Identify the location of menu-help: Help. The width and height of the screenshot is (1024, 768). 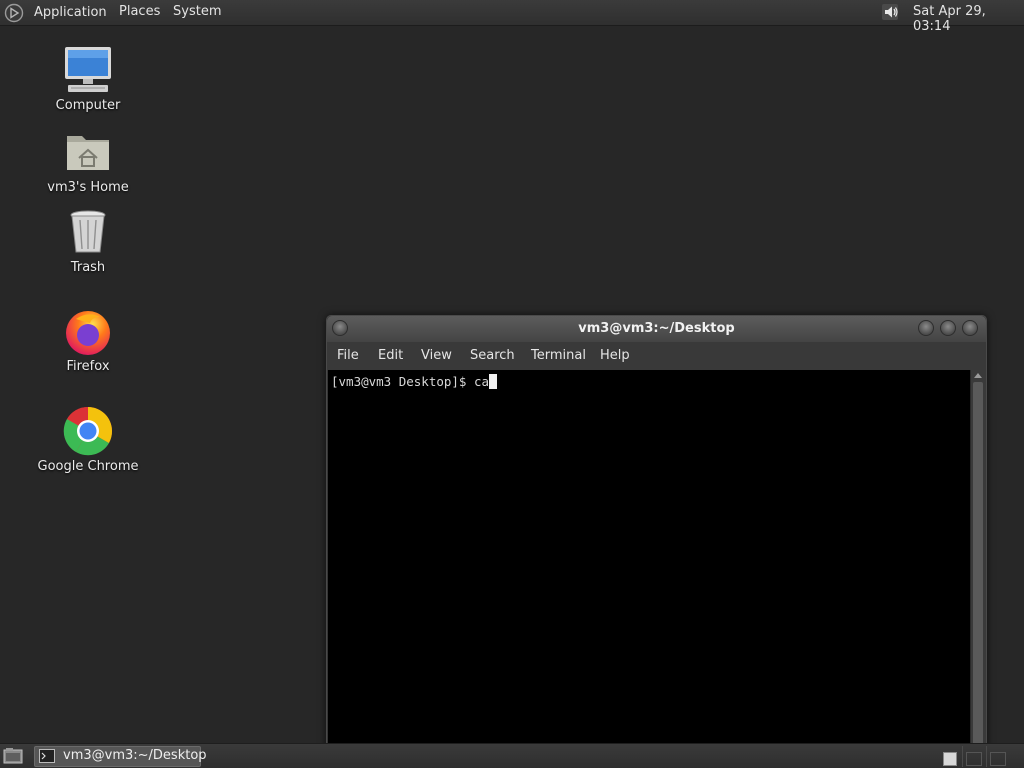
(615, 355).